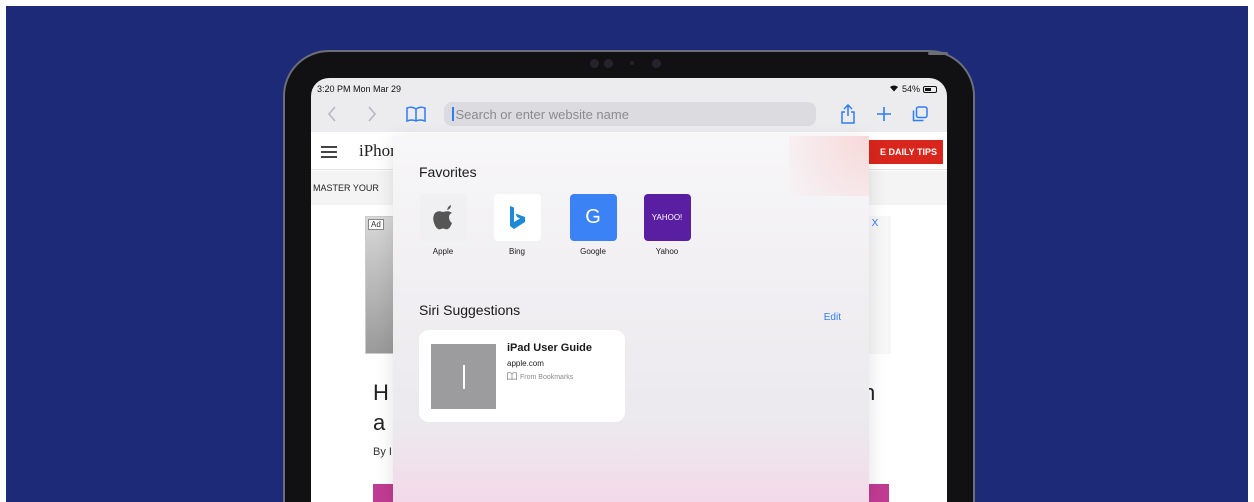 Image resolution: width=1254 pixels, height=502 pixels. I want to click on headline-fragment-left-2: a, so click(379, 422).